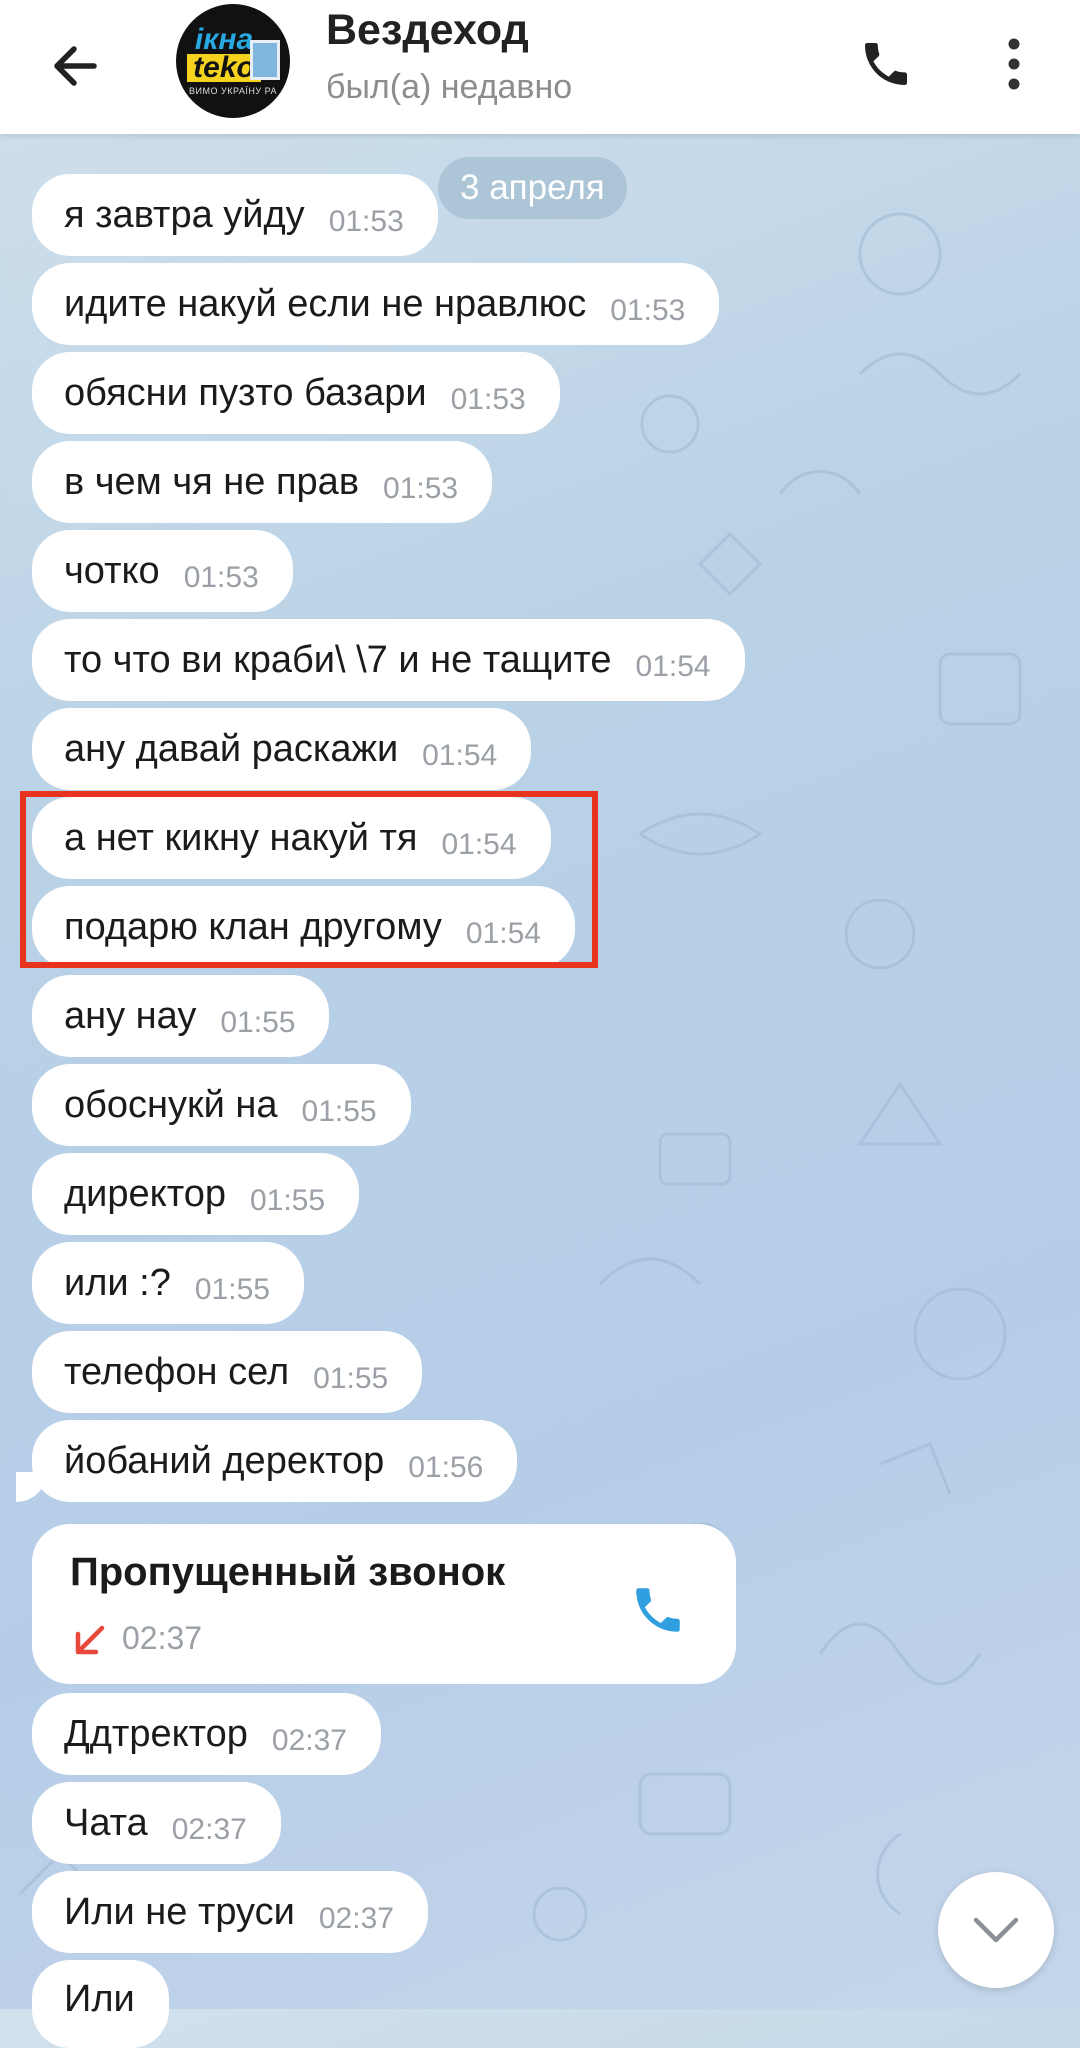 The image size is (1080, 2048). What do you see at coordinates (338, 659) in the screenshot?
I see `message-text: то что ви краби\ \7 и не тащите` at bounding box center [338, 659].